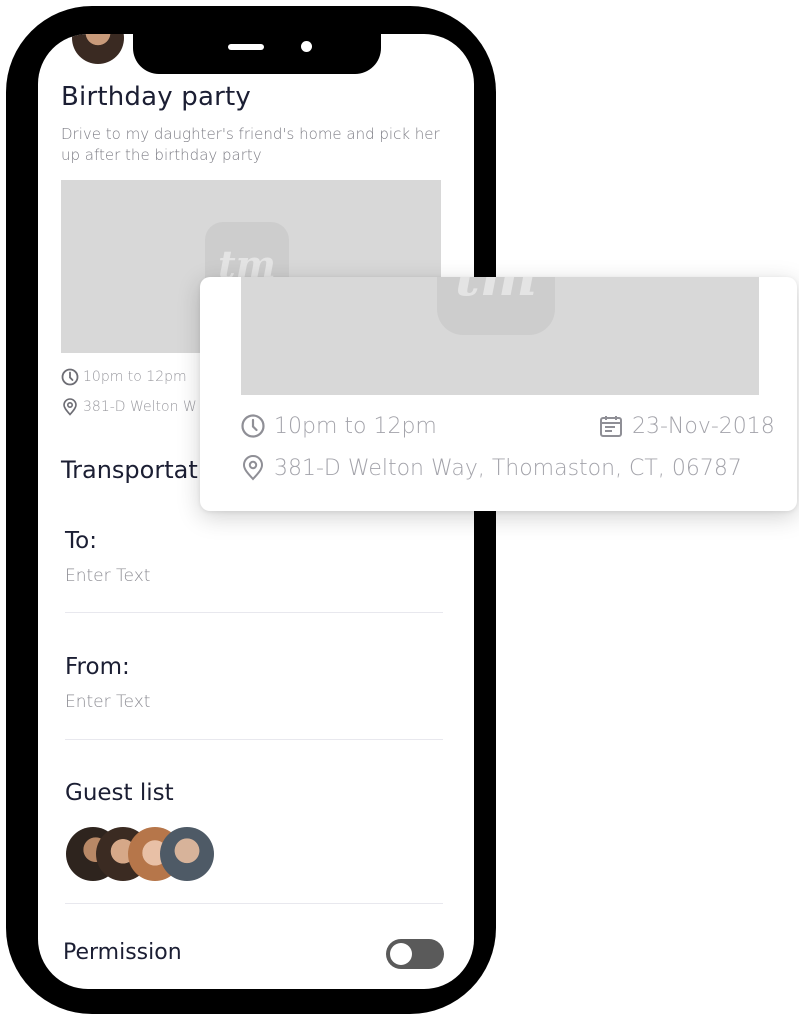 The height and width of the screenshot is (1017, 799). Describe the element at coordinates (246, 47) in the screenshot. I see `speaker` at that location.